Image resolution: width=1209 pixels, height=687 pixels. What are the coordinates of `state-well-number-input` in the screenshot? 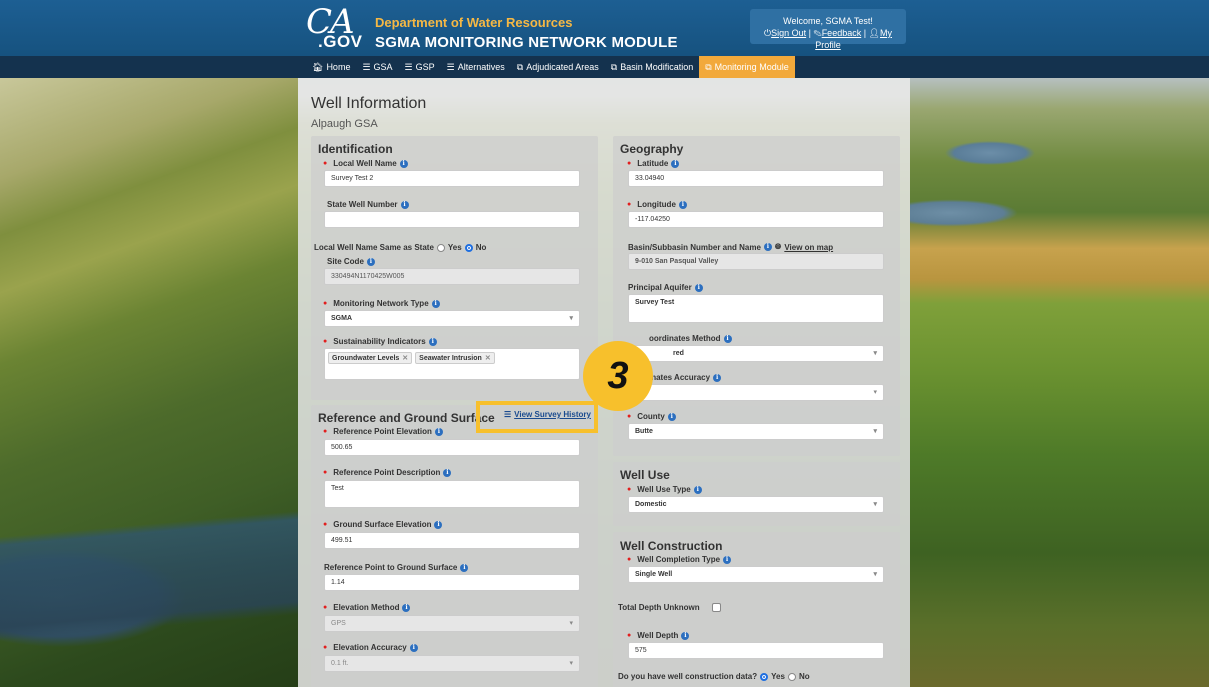 It's located at (452, 219).